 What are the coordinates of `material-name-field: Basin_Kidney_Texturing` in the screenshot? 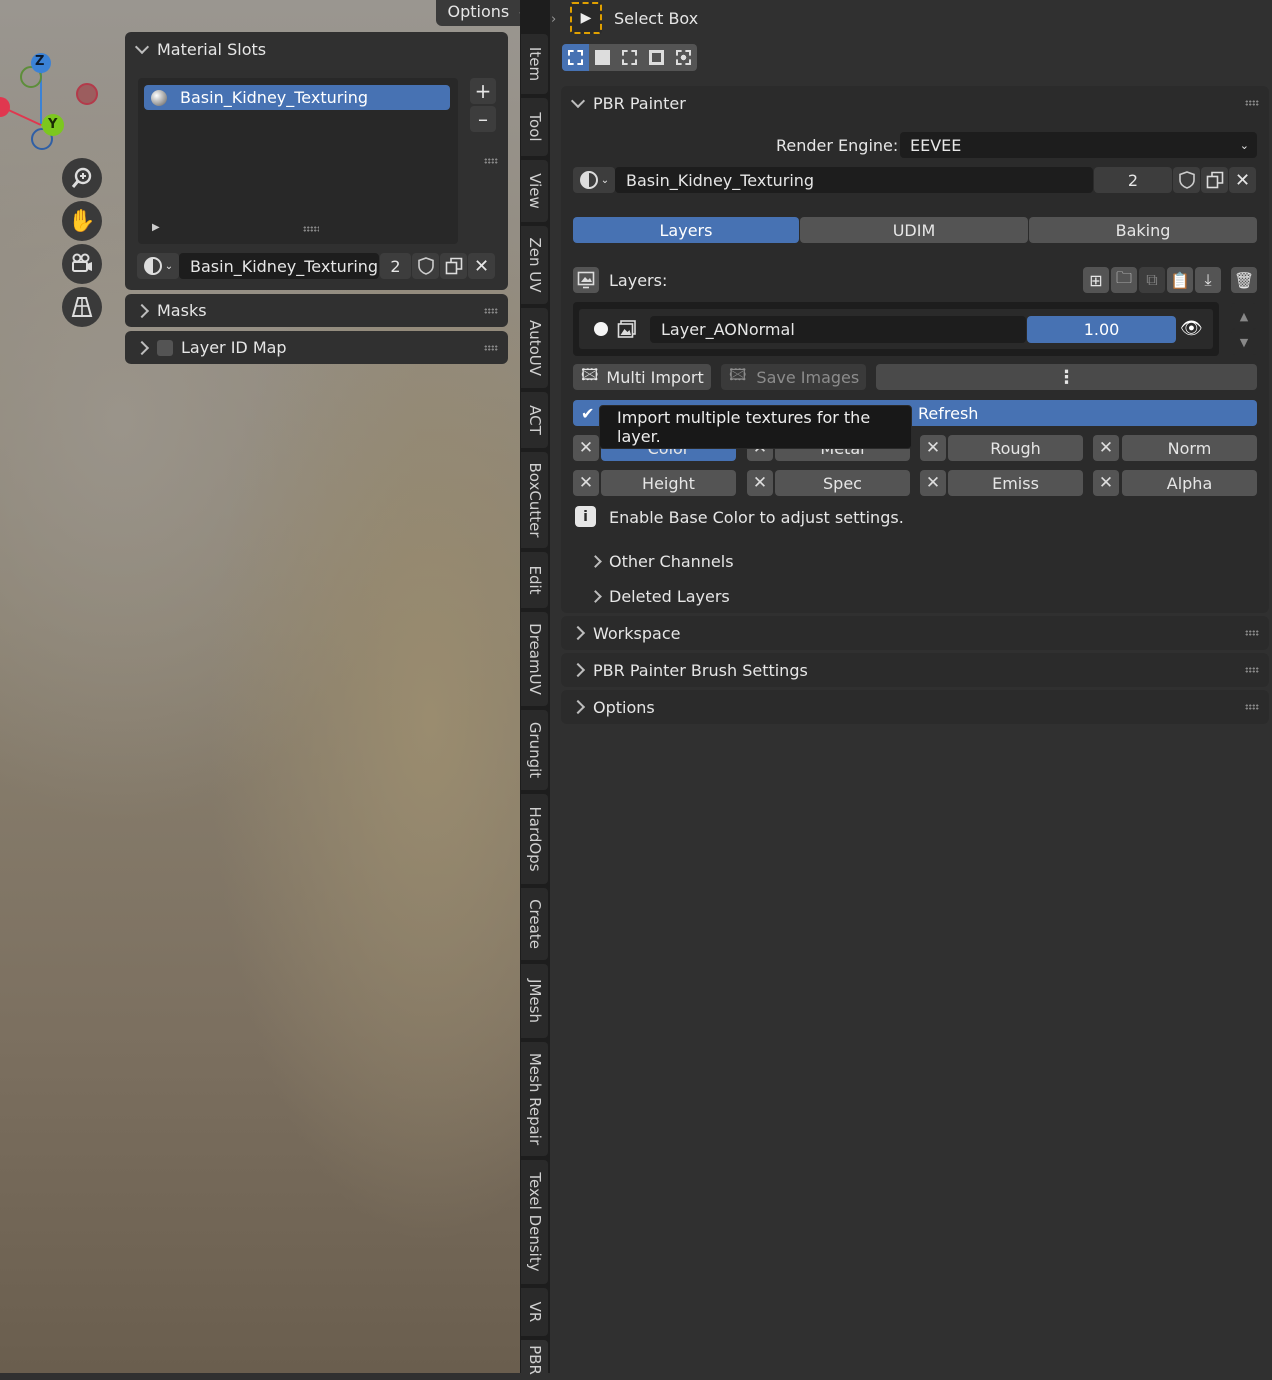 It's located at (279, 266).